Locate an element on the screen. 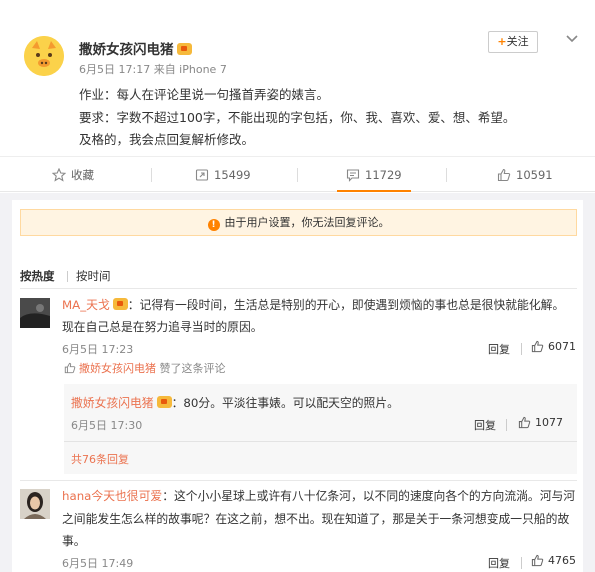 The height and width of the screenshot is (572, 595). post-text-line-1: 作业：每人在评论里说一句搔首弄姿的婊言。 is located at coordinates (204, 94).